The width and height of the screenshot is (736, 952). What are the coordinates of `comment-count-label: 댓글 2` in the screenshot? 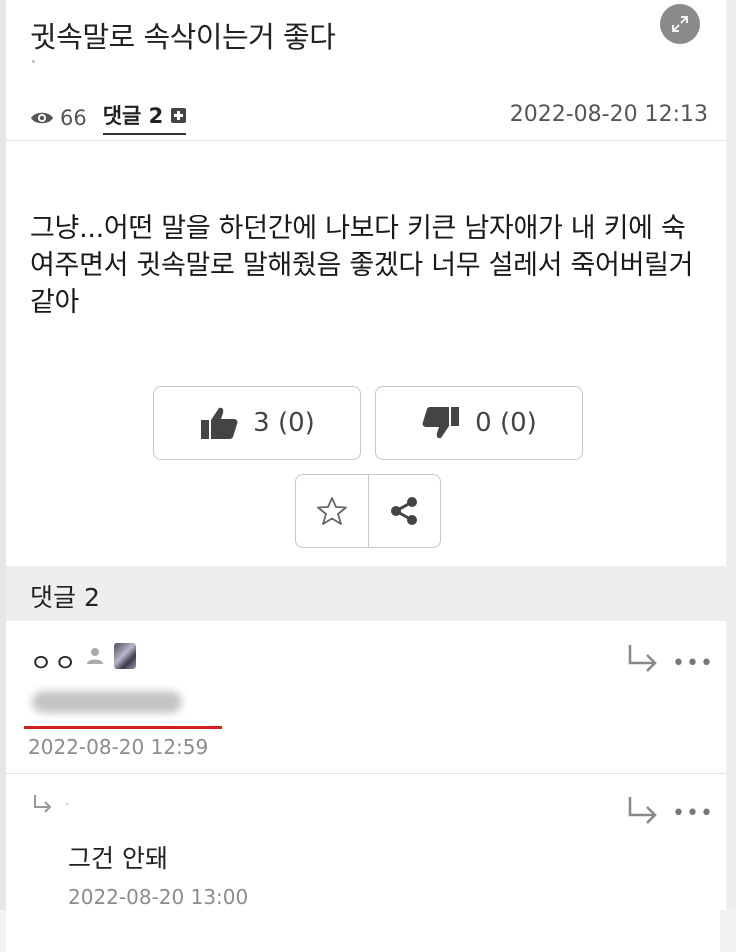 It's located at (133, 116).